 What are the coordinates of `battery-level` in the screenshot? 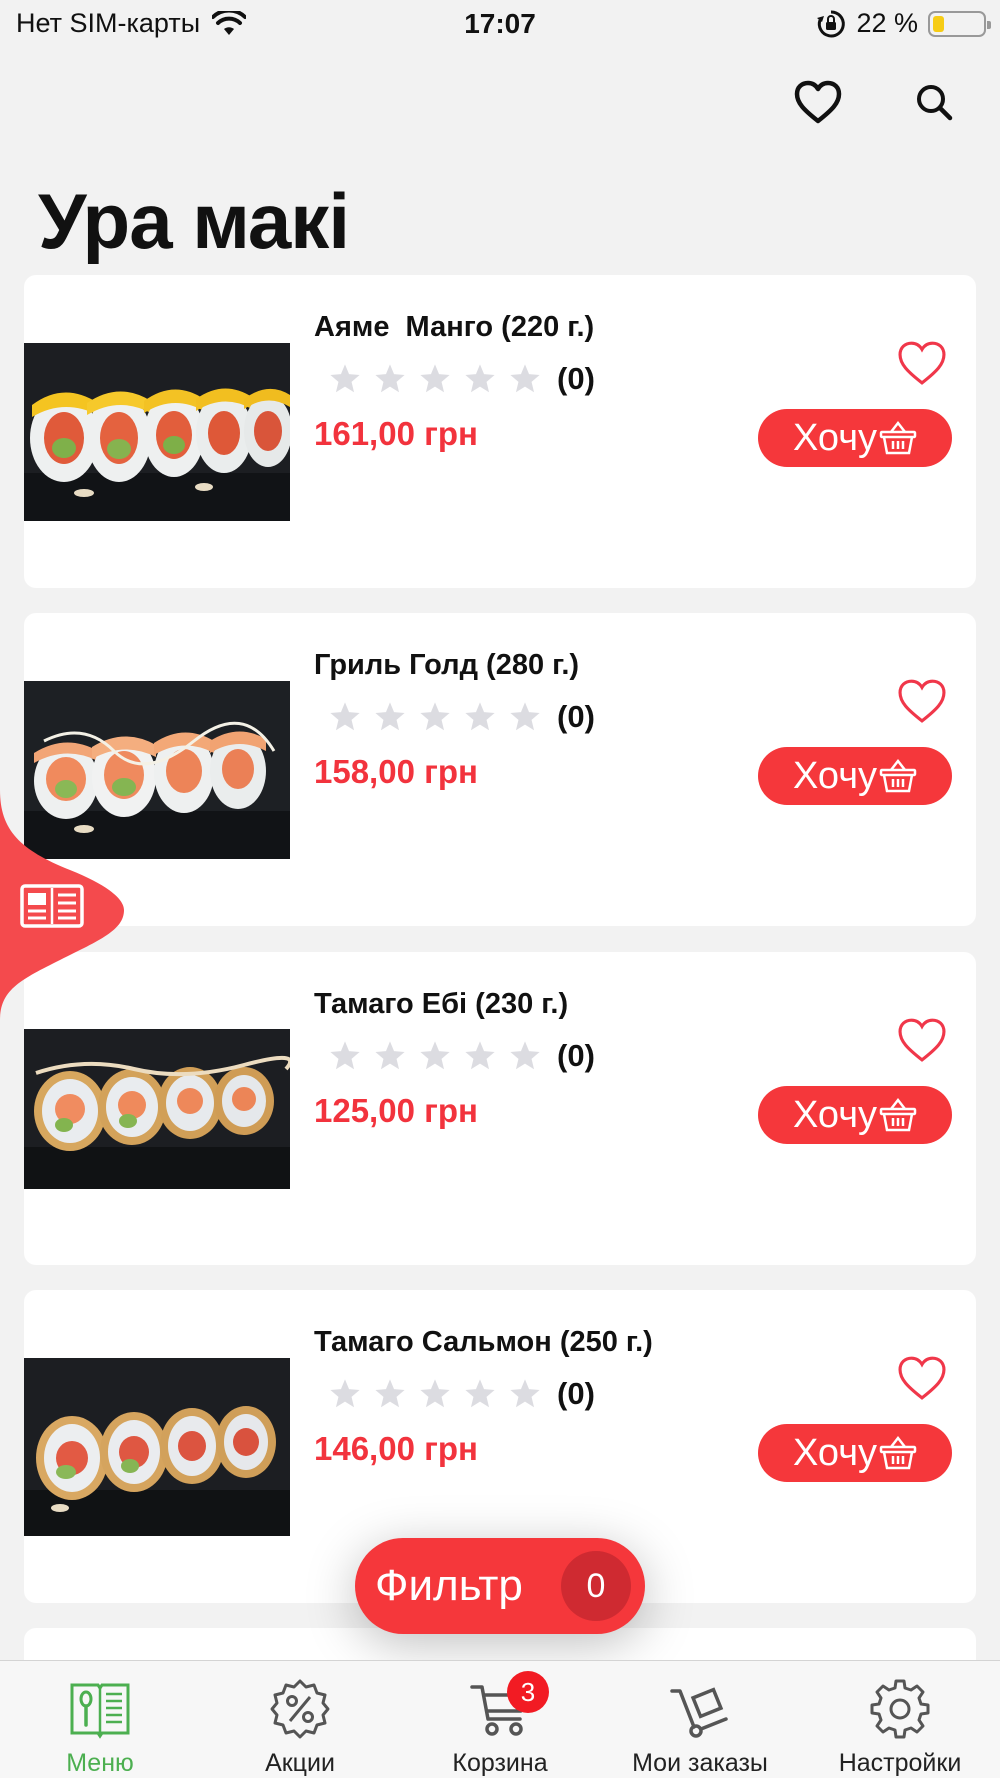 It's located at (938, 23).